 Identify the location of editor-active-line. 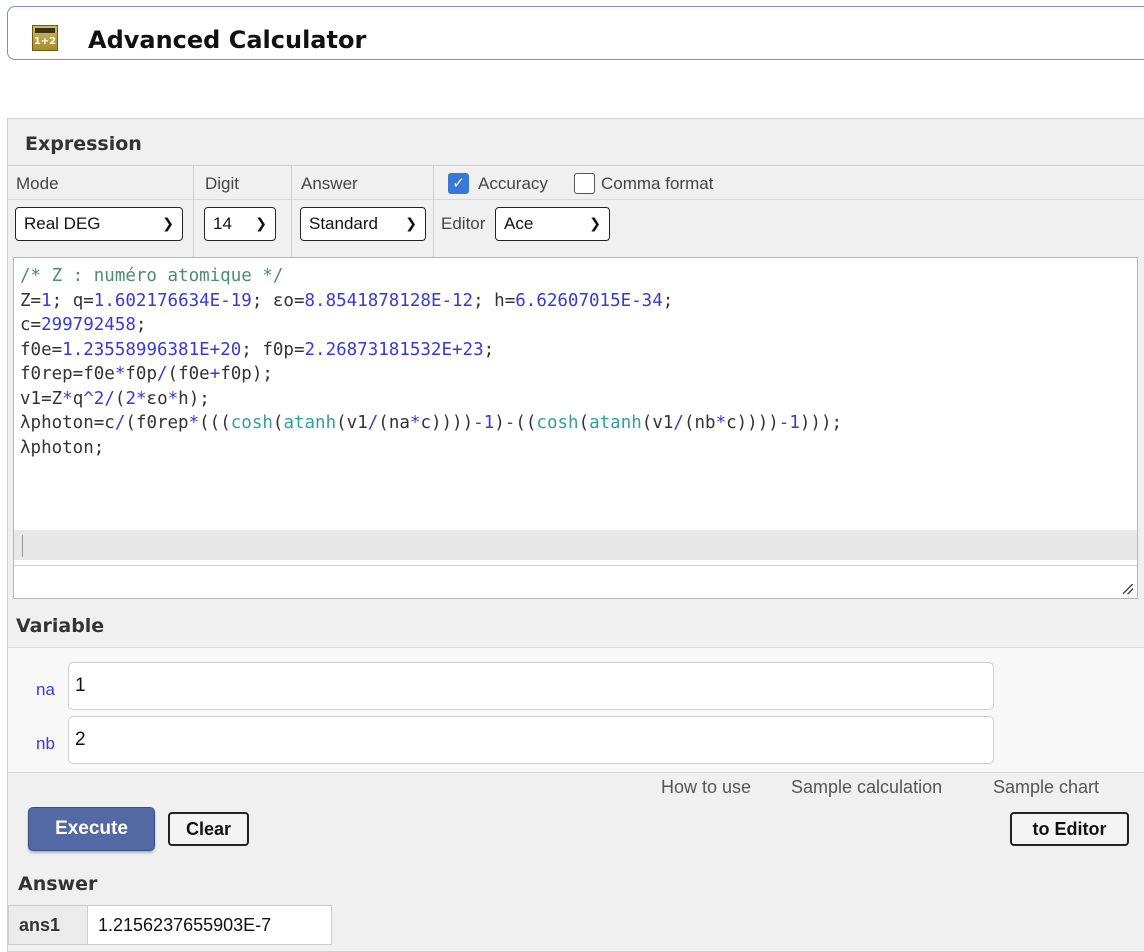
(575, 545).